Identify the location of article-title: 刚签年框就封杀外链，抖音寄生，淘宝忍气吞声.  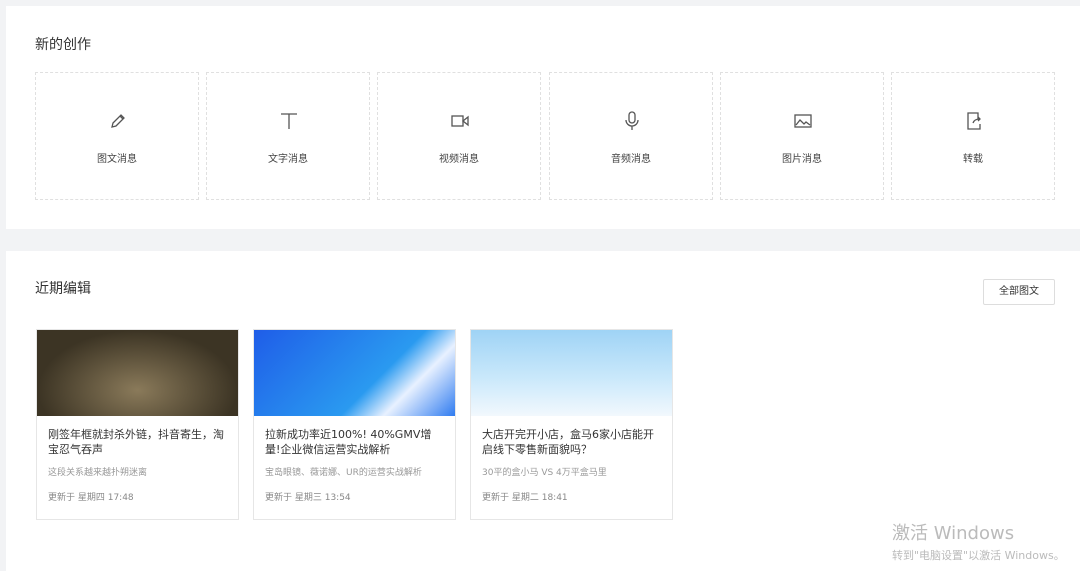
(136, 442).